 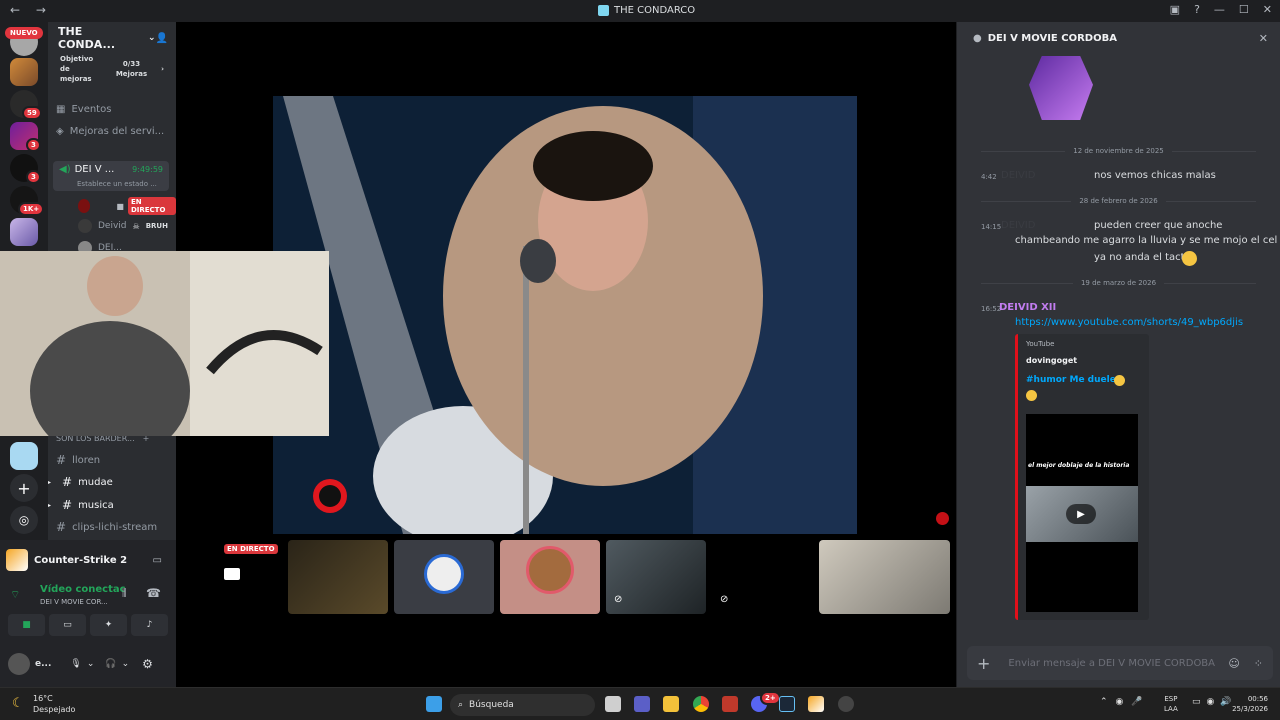 What do you see at coordinates (127, 206) in the screenshot?
I see `voice-member: ■ EN DIRECTO` at bounding box center [127, 206].